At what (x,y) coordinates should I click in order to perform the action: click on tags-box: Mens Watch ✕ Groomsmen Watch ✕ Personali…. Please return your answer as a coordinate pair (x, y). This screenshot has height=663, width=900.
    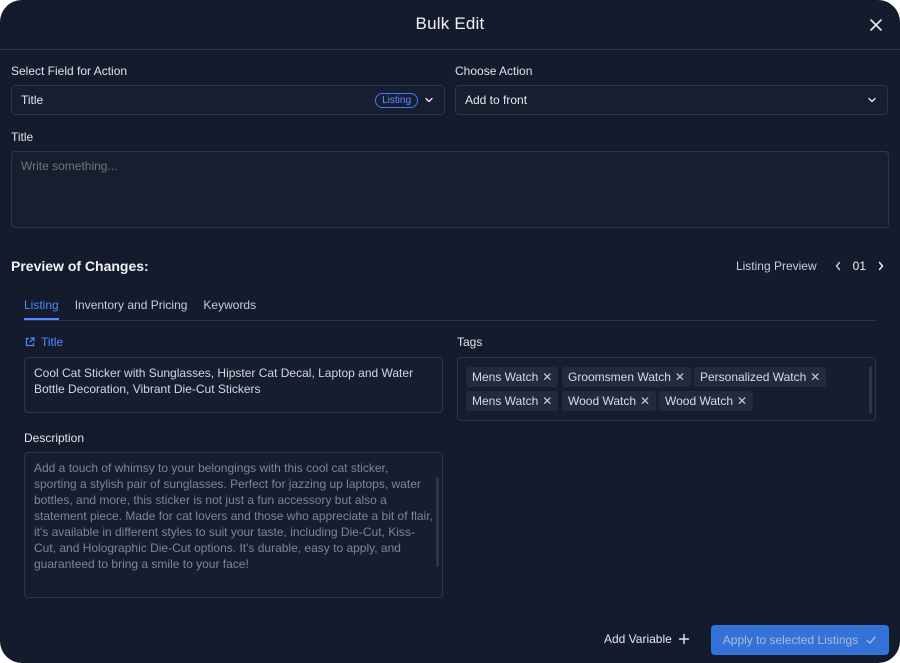
    Looking at the image, I should click on (666, 389).